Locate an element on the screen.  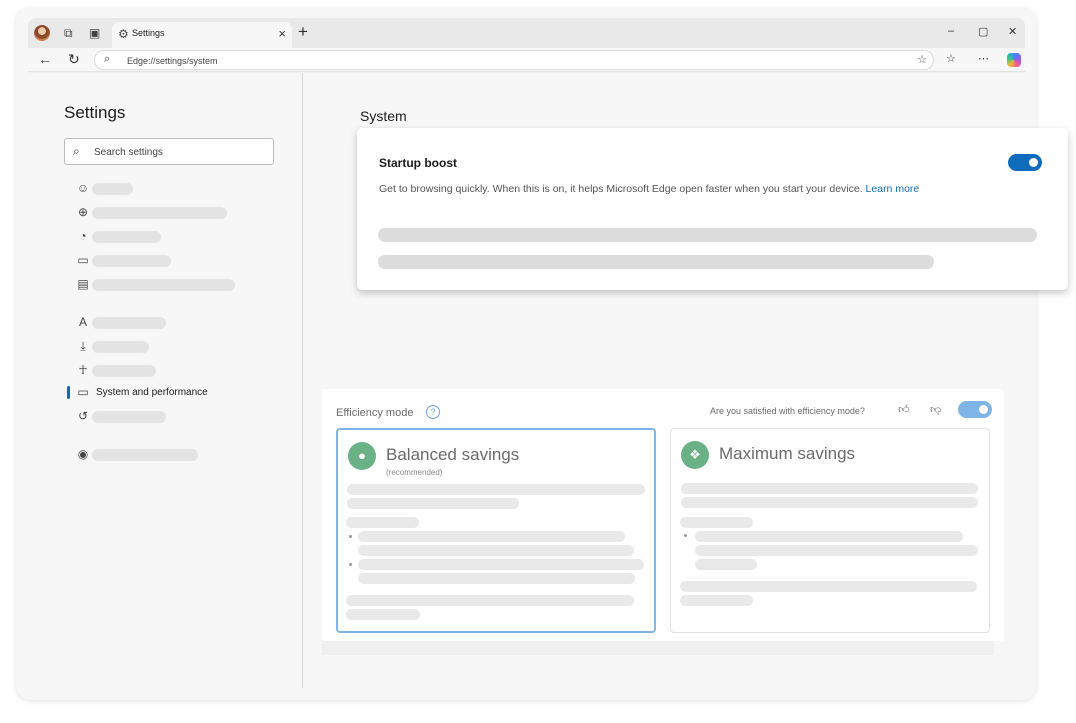
efficiency-title: Efficiency mode is located at coordinates (375, 413).